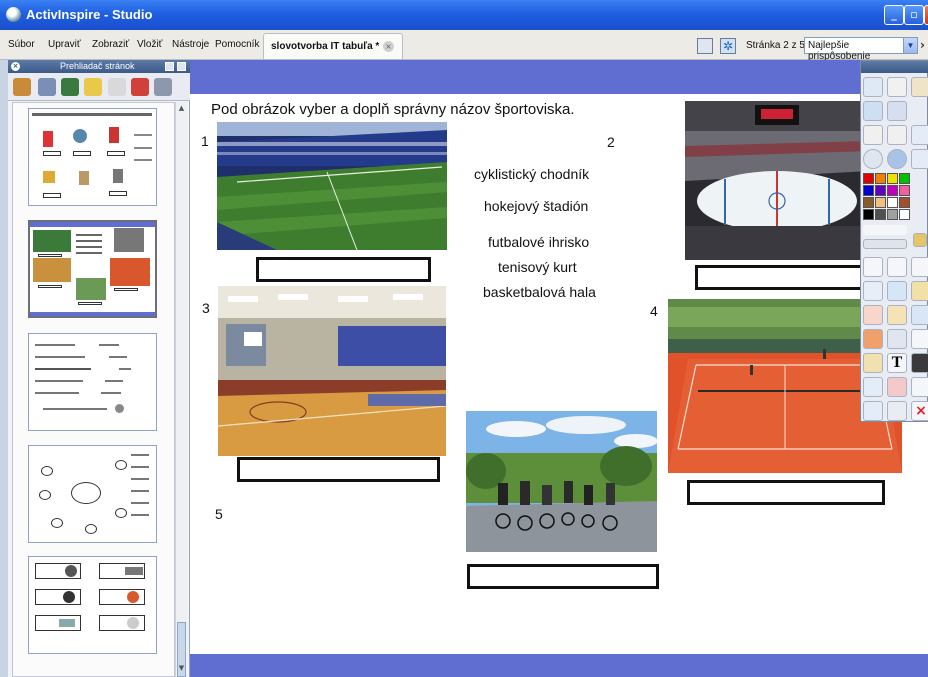 This screenshot has height=677, width=928. I want to click on option-football-pitch: futbalové ihrisko, so click(538, 242).